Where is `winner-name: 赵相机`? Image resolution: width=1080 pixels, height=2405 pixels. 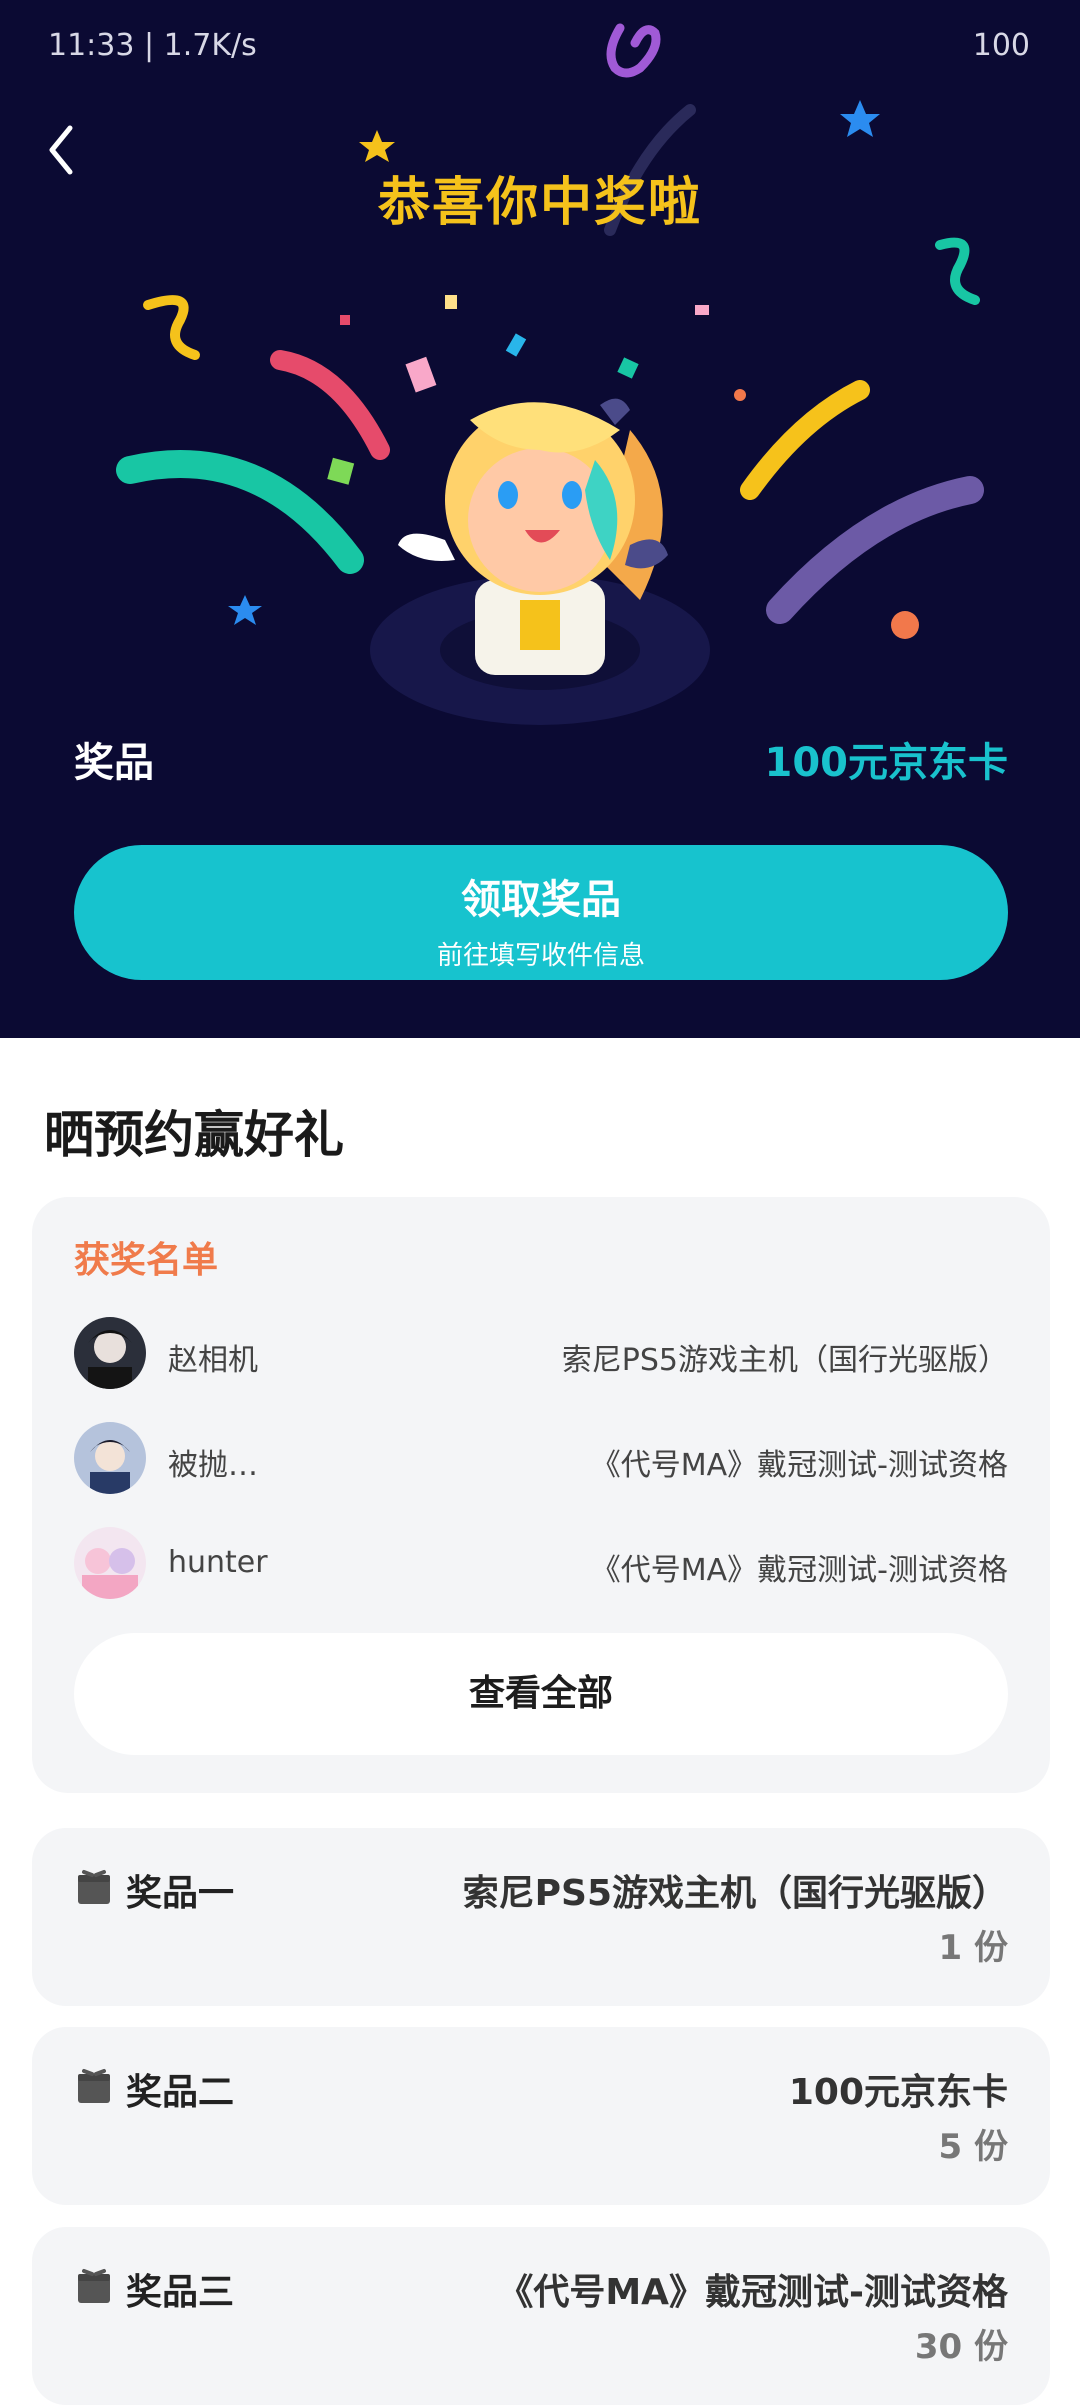 winner-name: 赵相机 is located at coordinates (213, 1360).